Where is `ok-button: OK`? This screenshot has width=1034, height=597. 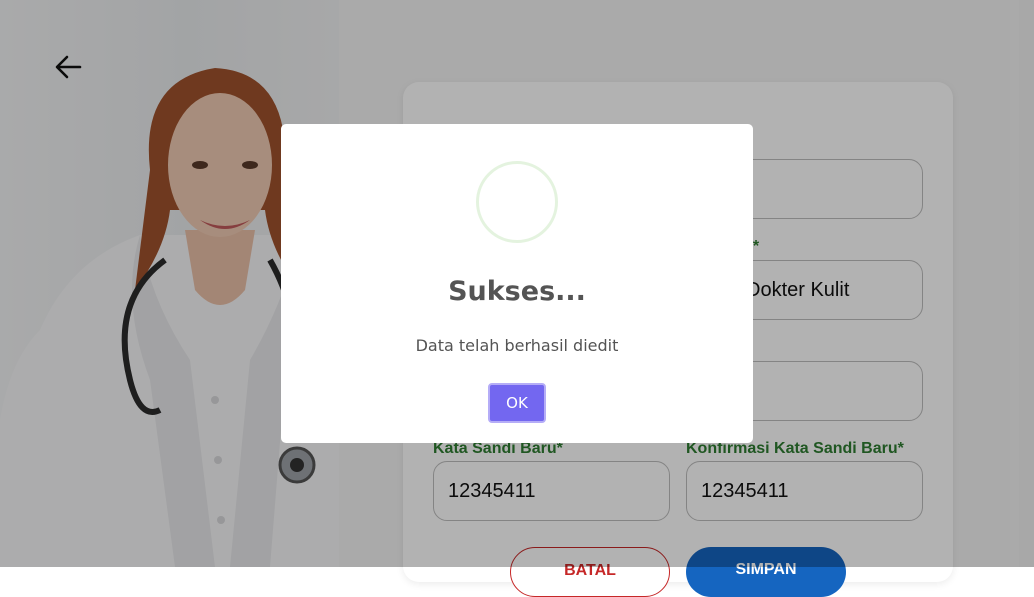 ok-button: OK is located at coordinates (517, 403).